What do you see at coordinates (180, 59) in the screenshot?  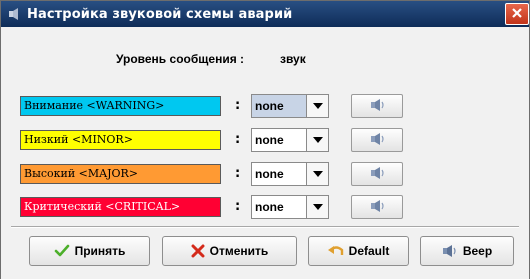 I see `message-level-label: Уровень сообщения :` at bounding box center [180, 59].